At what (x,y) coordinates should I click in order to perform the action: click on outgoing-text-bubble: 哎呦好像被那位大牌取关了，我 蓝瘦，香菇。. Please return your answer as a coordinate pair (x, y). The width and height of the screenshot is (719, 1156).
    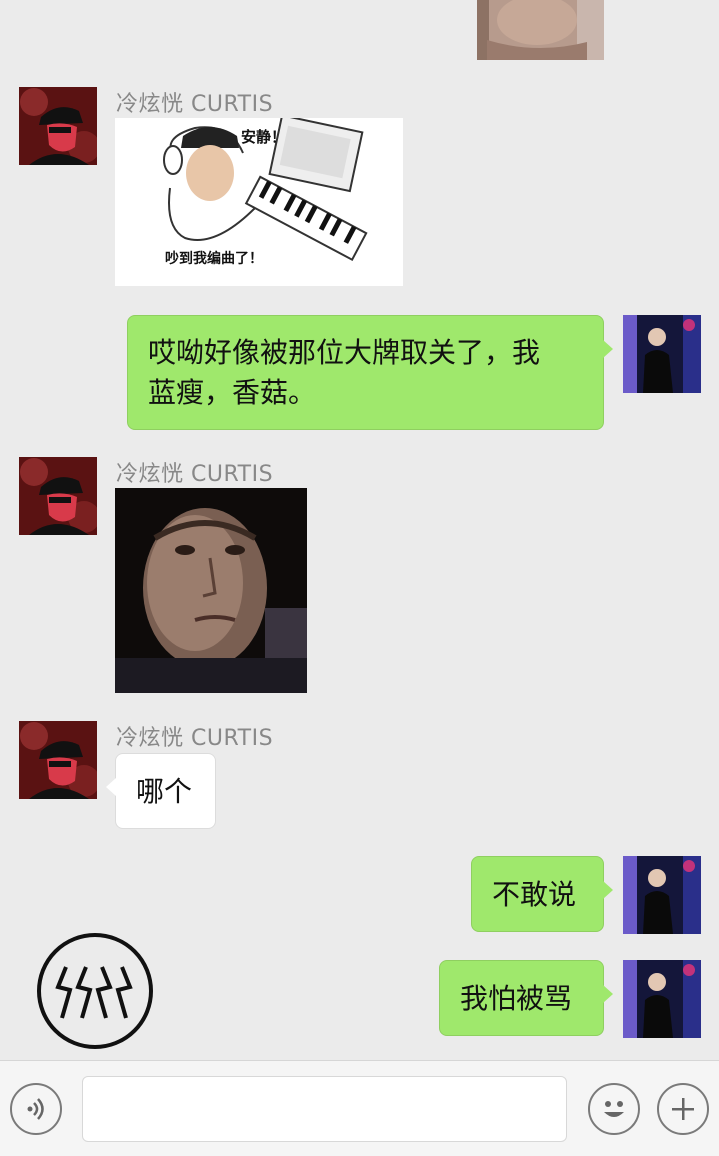
    Looking at the image, I should click on (370, 372).